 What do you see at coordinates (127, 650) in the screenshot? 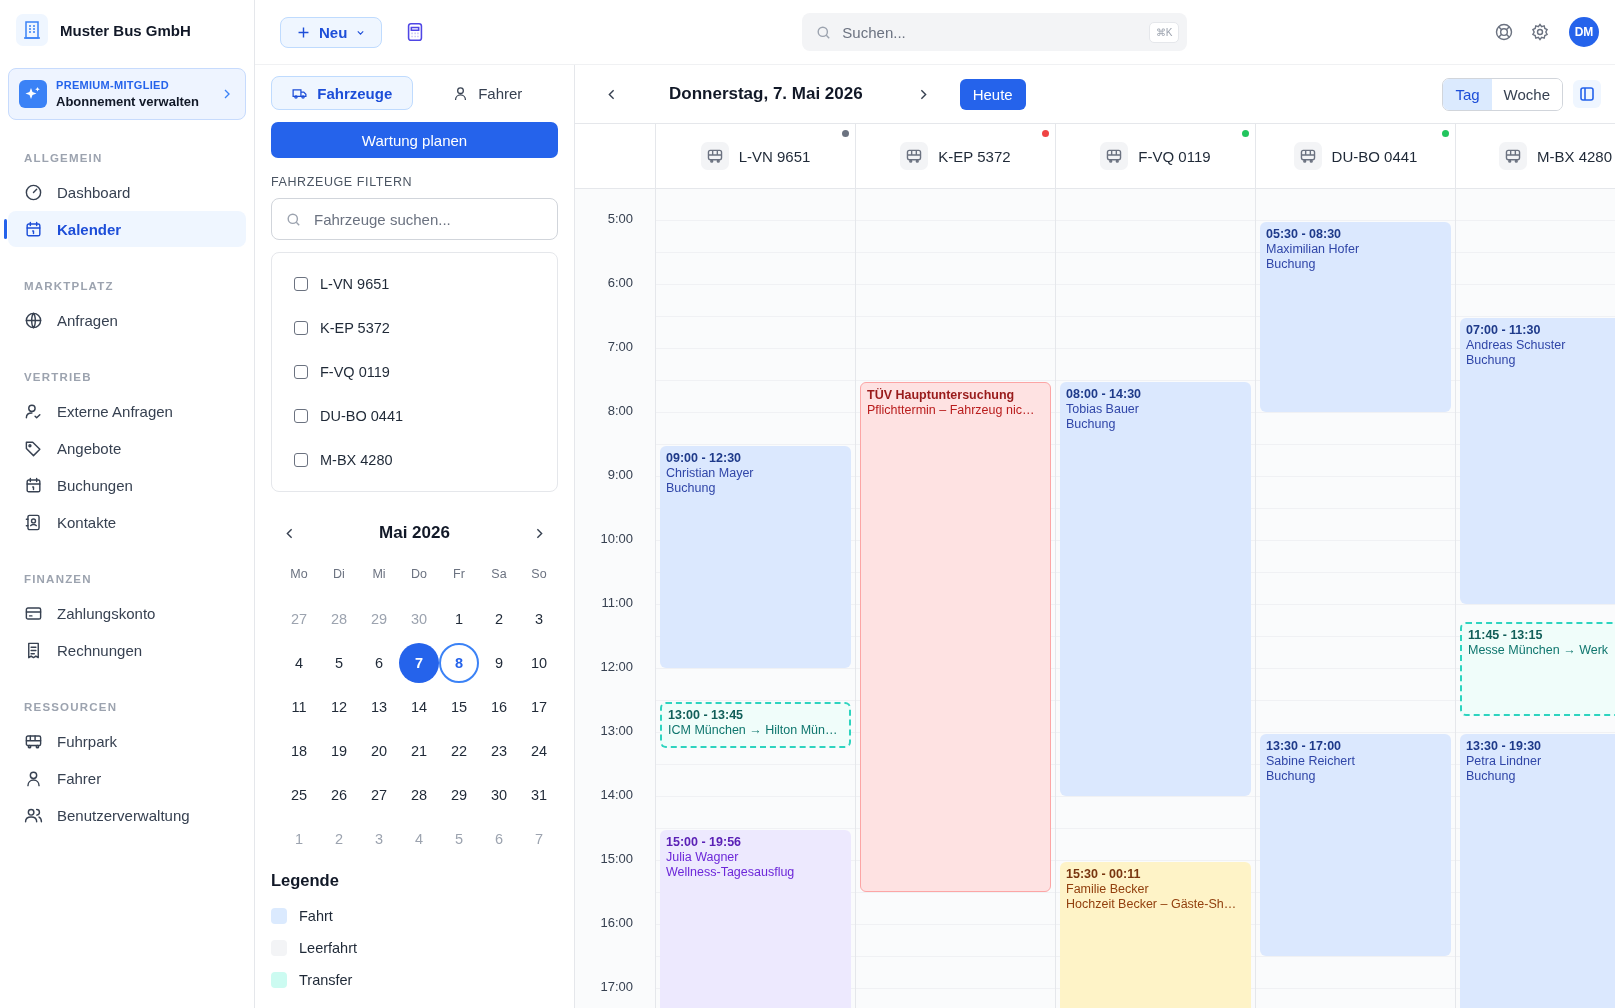
I see `nav-item: Rechnungen` at bounding box center [127, 650].